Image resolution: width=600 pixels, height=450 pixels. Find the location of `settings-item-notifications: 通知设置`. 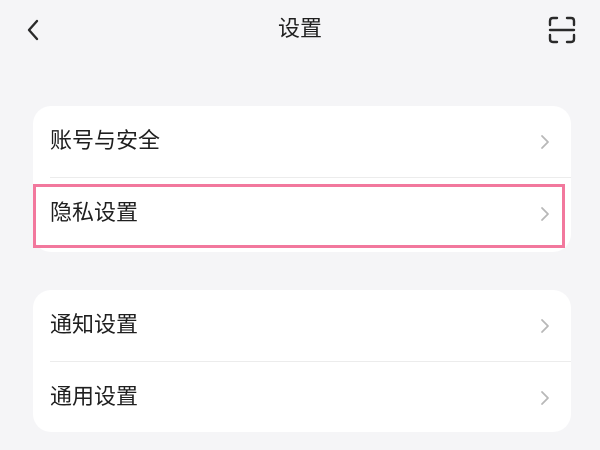

settings-item-notifications: 通知设置 is located at coordinates (302, 326).